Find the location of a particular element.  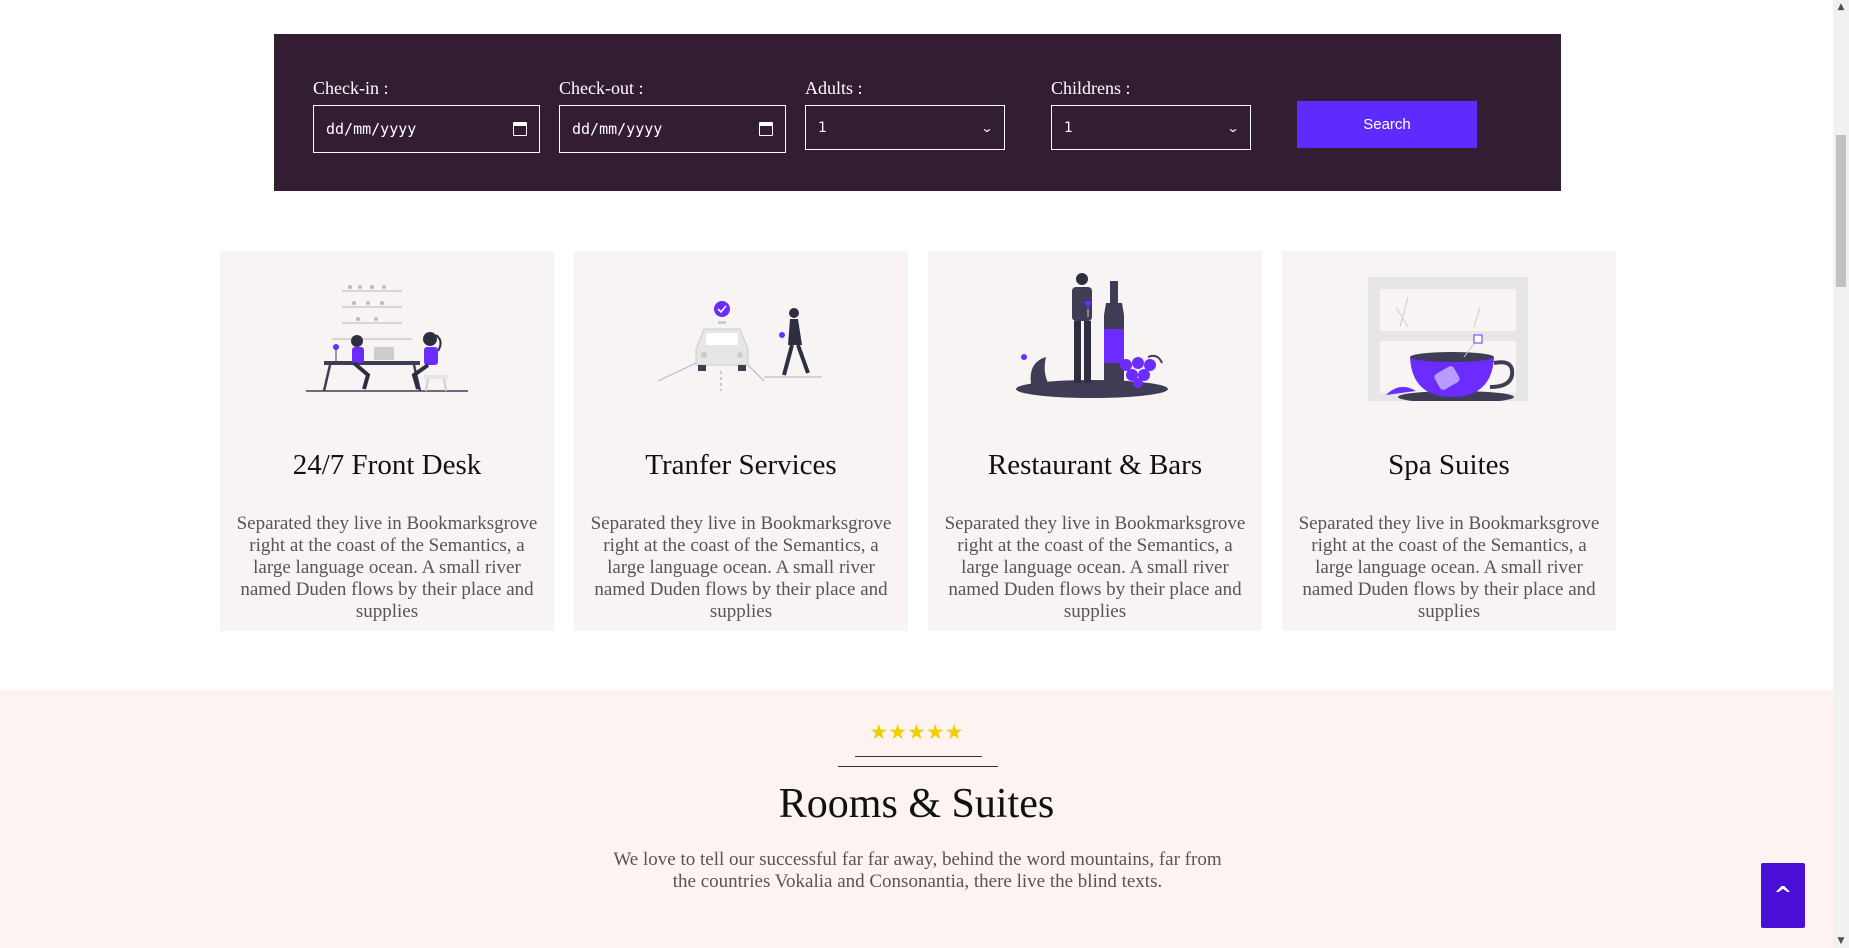

checkin-field: Check-in : dd/mm/yyyy is located at coordinates (426, 115).